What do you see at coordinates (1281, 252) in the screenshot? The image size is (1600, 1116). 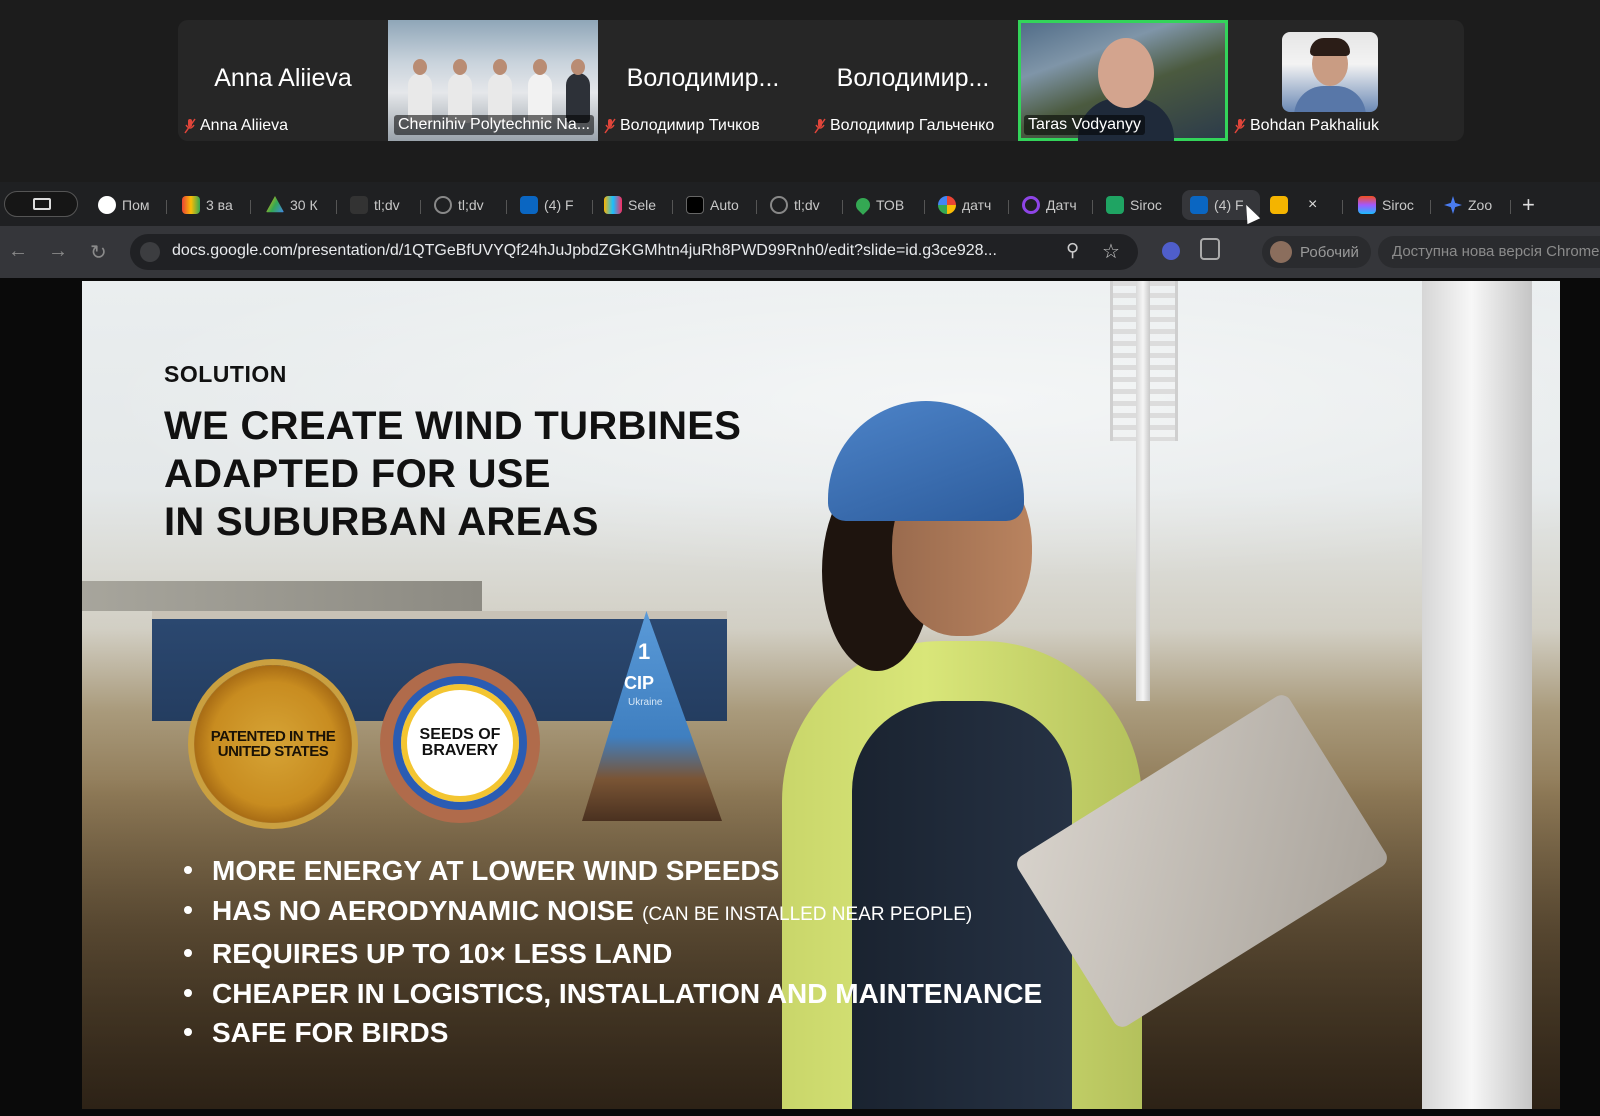 I see `avatar` at bounding box center [1281, 252].